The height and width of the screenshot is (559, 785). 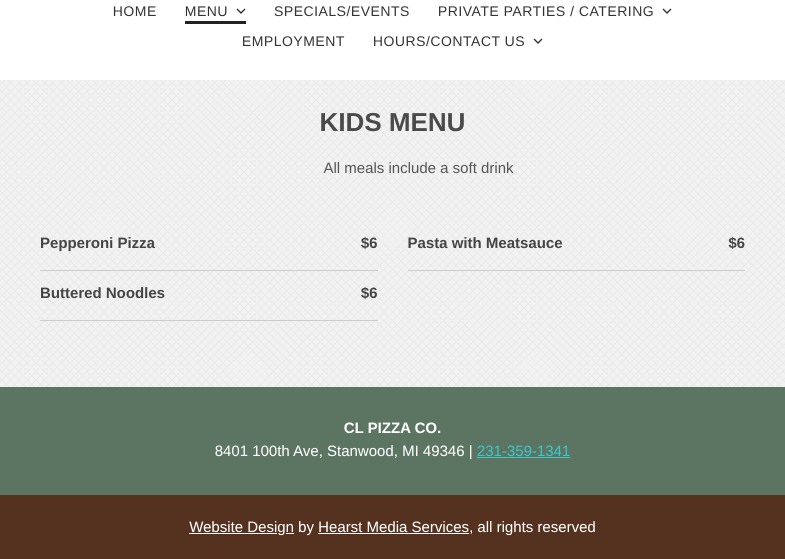 What do you see at coordinates (215, 12) in the screenshot?
I see `nav-link: MENU` at bounding box center [215, 12].